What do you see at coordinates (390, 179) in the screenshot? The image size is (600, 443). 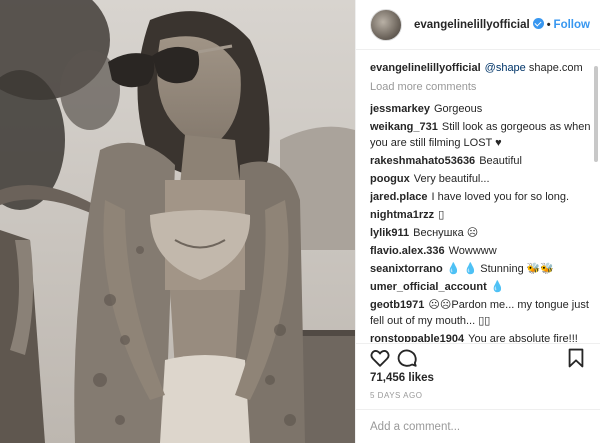 I see `comment-username: poogux` at bounding box center [390, 179].